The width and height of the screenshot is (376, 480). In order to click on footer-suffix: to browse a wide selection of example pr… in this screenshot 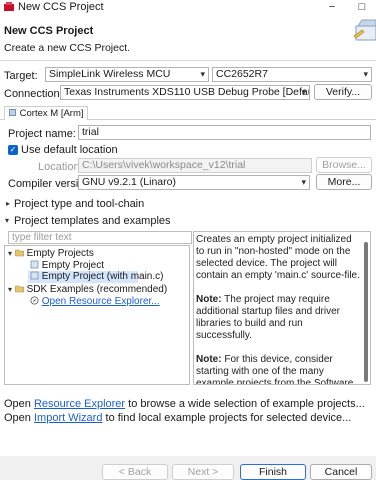, I will do `click(246, 404)`.